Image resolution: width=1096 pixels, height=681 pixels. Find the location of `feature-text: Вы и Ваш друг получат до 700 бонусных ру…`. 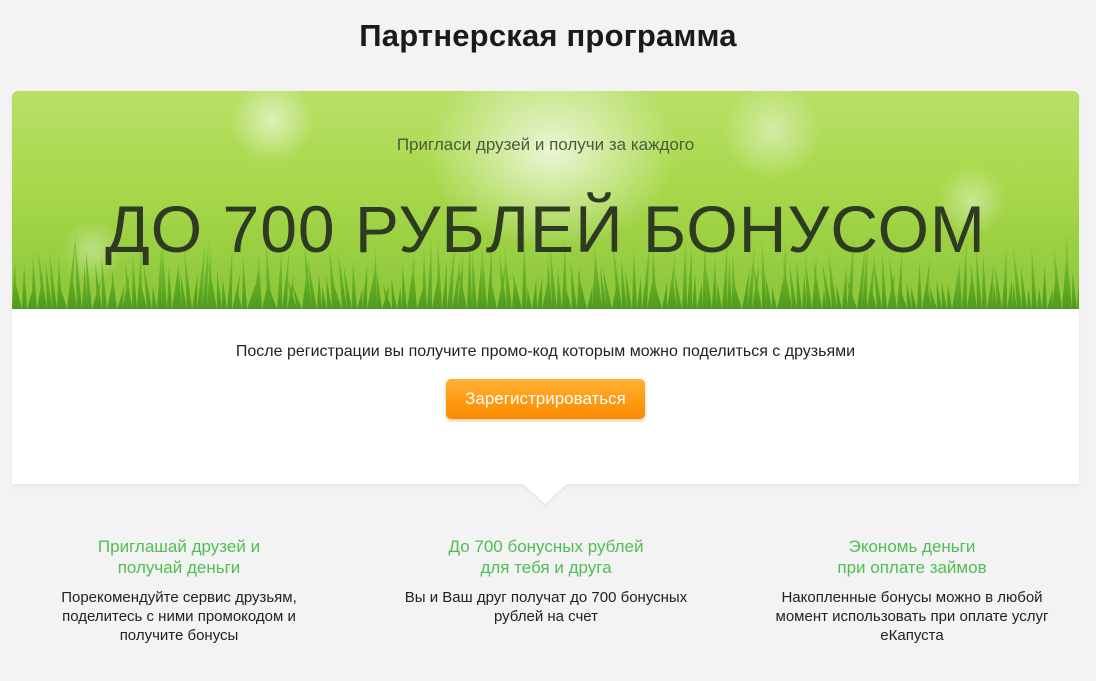

feature-text: Вы и Ваш друг получат до 700 бонусных ру… is located at coordinates (546, 607).